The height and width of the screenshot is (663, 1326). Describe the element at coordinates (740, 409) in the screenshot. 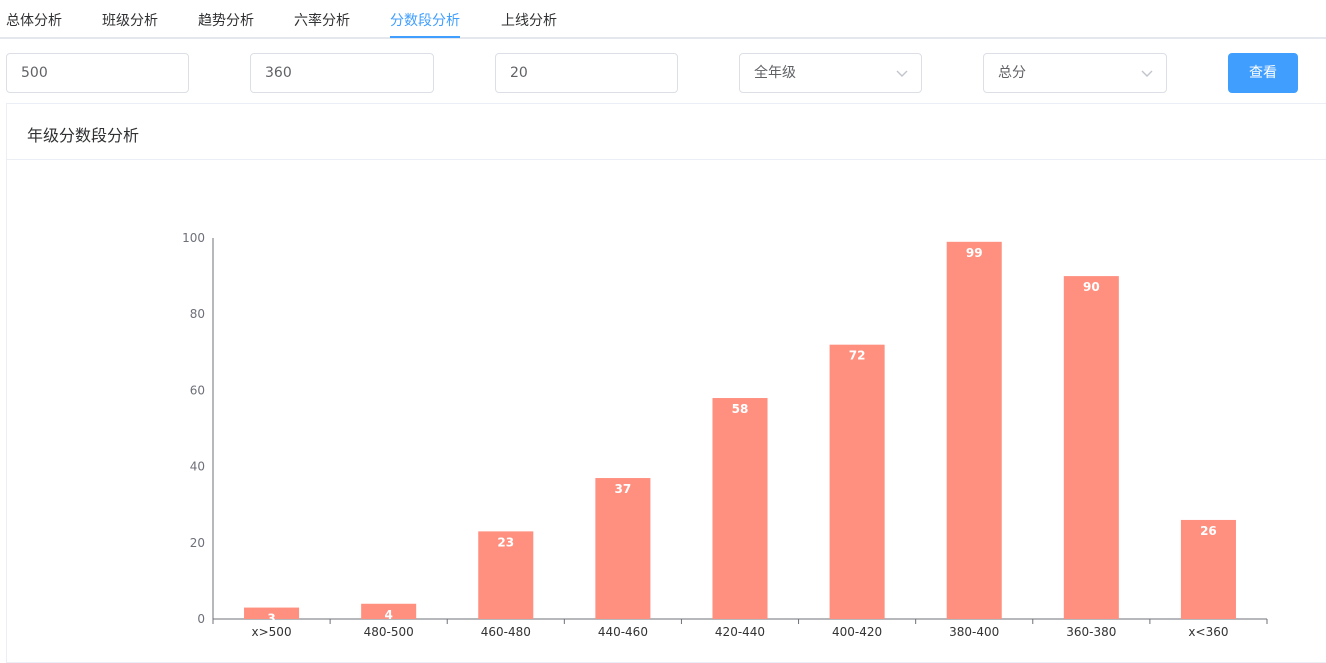

I see `bar-data-label: 58` at that location.